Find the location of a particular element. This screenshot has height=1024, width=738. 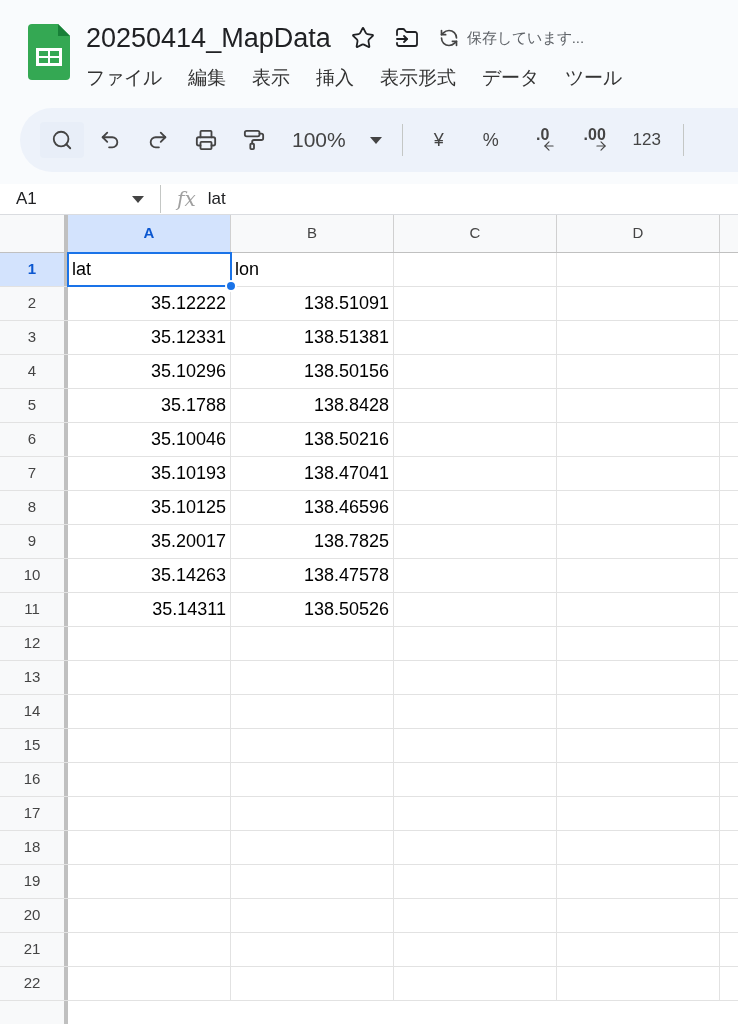

table-cell: 35.10125 is located at coordinates (149, 507).